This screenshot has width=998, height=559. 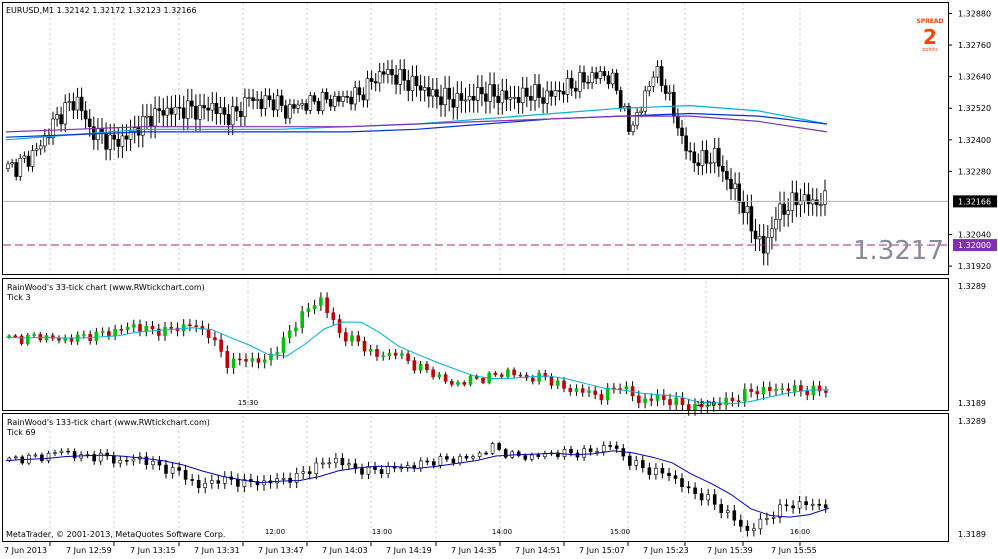 I want to click on spread-value: 2, so click(x=930, y=37).